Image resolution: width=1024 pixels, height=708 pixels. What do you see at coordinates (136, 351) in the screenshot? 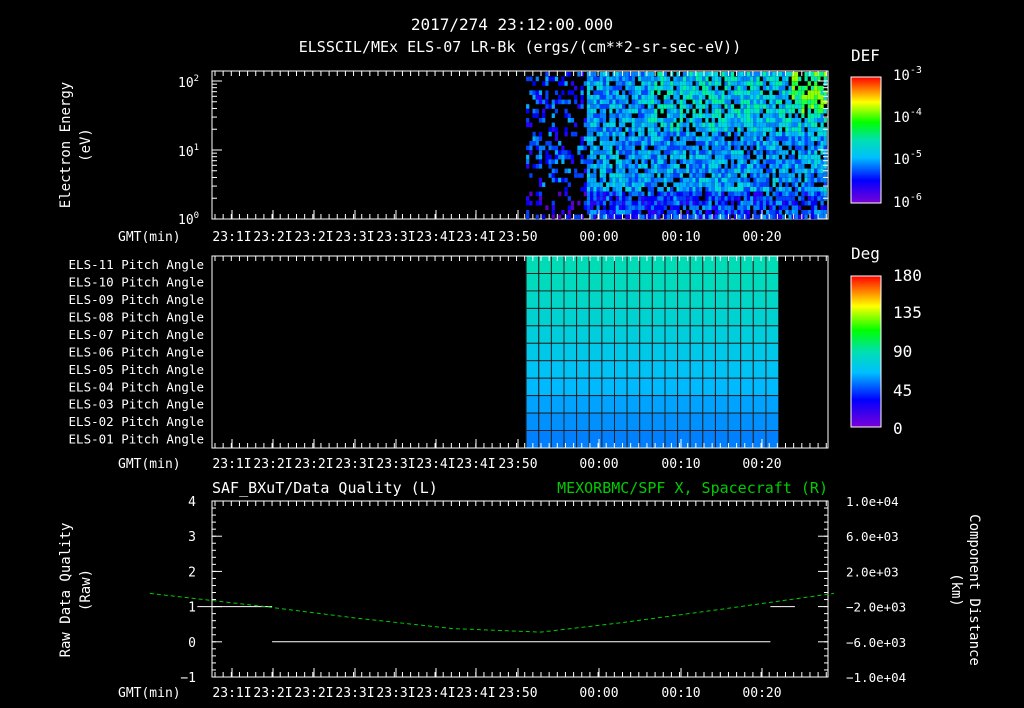
I see `pitch-angle-channel-label: ELS-06 Pitch Angle` at bounding box center [136, 351].